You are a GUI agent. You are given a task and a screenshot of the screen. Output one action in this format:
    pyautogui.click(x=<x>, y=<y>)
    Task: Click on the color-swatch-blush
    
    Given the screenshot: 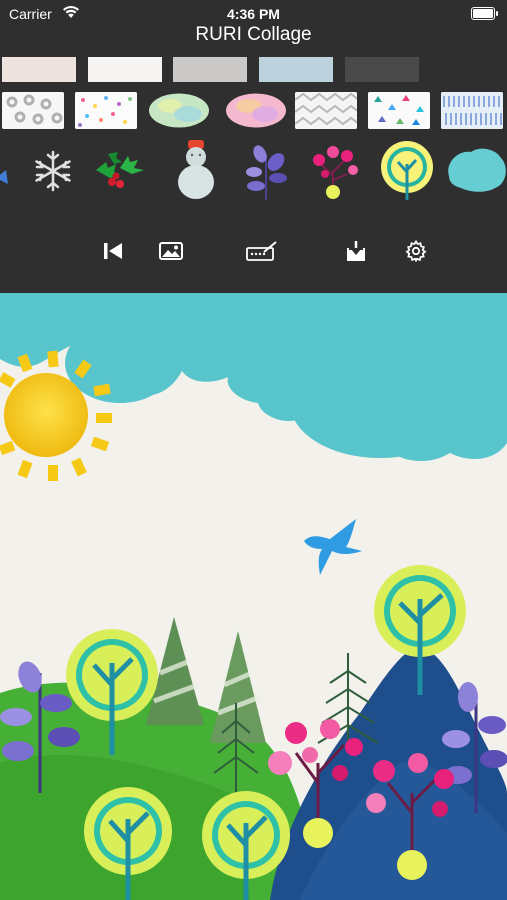 What is the action you would take?
    pyautogui.click(x=39, y=69)
    